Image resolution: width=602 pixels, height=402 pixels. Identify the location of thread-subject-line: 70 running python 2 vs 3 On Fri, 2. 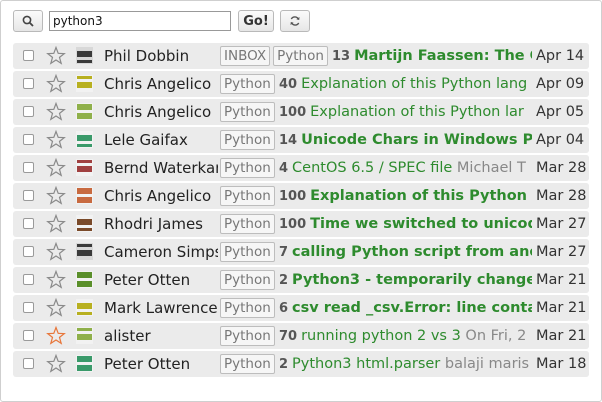
(405, 336).